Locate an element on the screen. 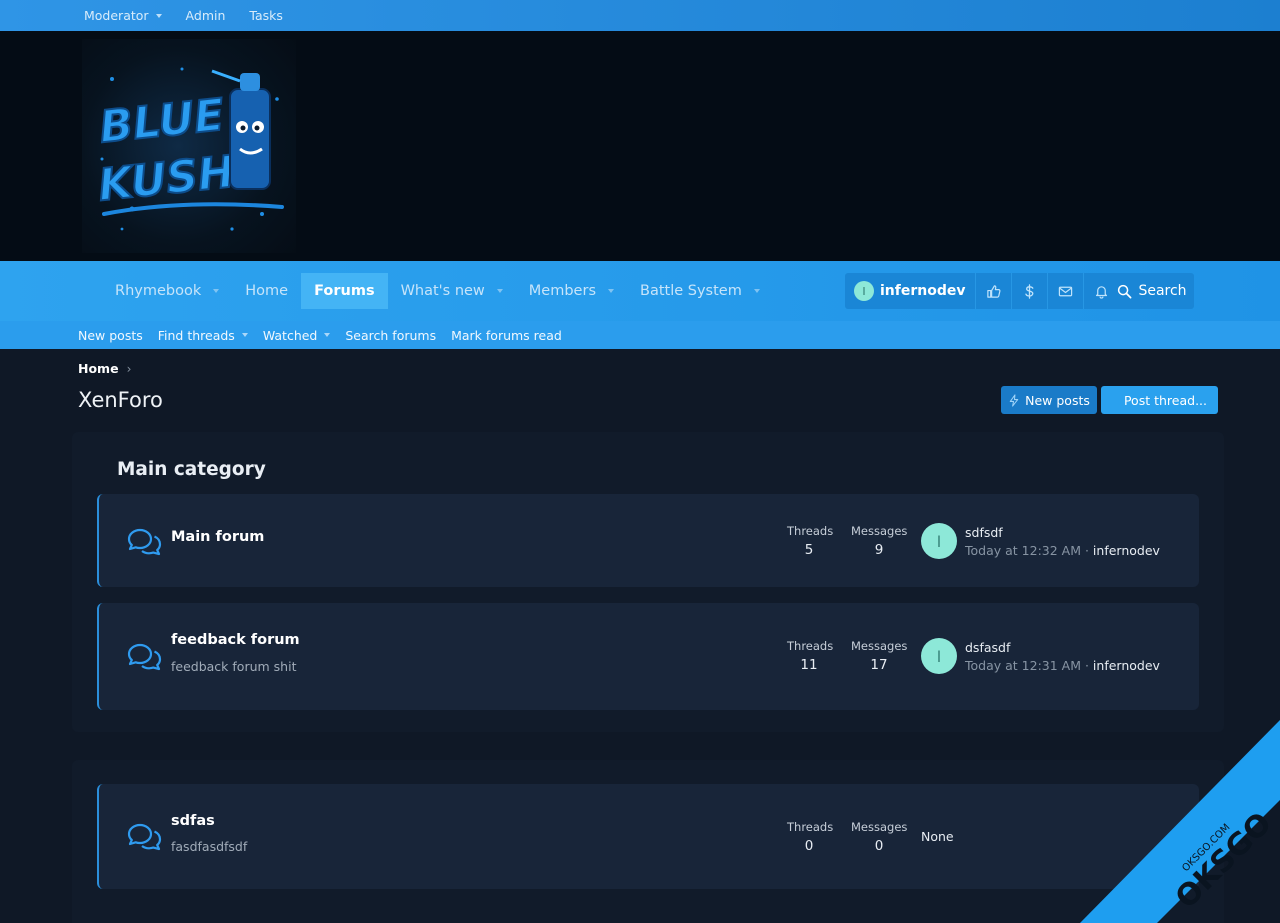 This screenshot has width=1280, height=923. last-post-title: sdfsdf is located at coordinates (984, 532).